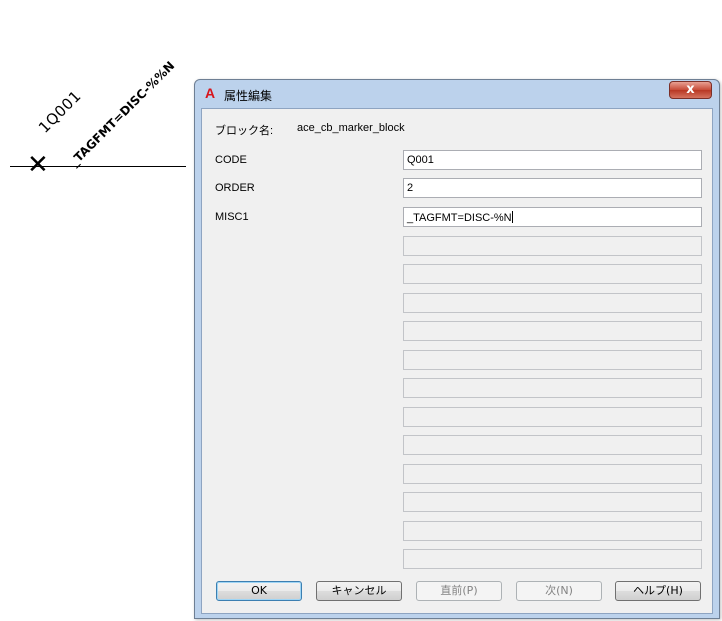 This screenshot has width=722, height=621. Describe the element at coordinates (552, 217) in the screenshot. I see `attribute-field-misc1: _TAGFMT=DISC-%N` at that location.